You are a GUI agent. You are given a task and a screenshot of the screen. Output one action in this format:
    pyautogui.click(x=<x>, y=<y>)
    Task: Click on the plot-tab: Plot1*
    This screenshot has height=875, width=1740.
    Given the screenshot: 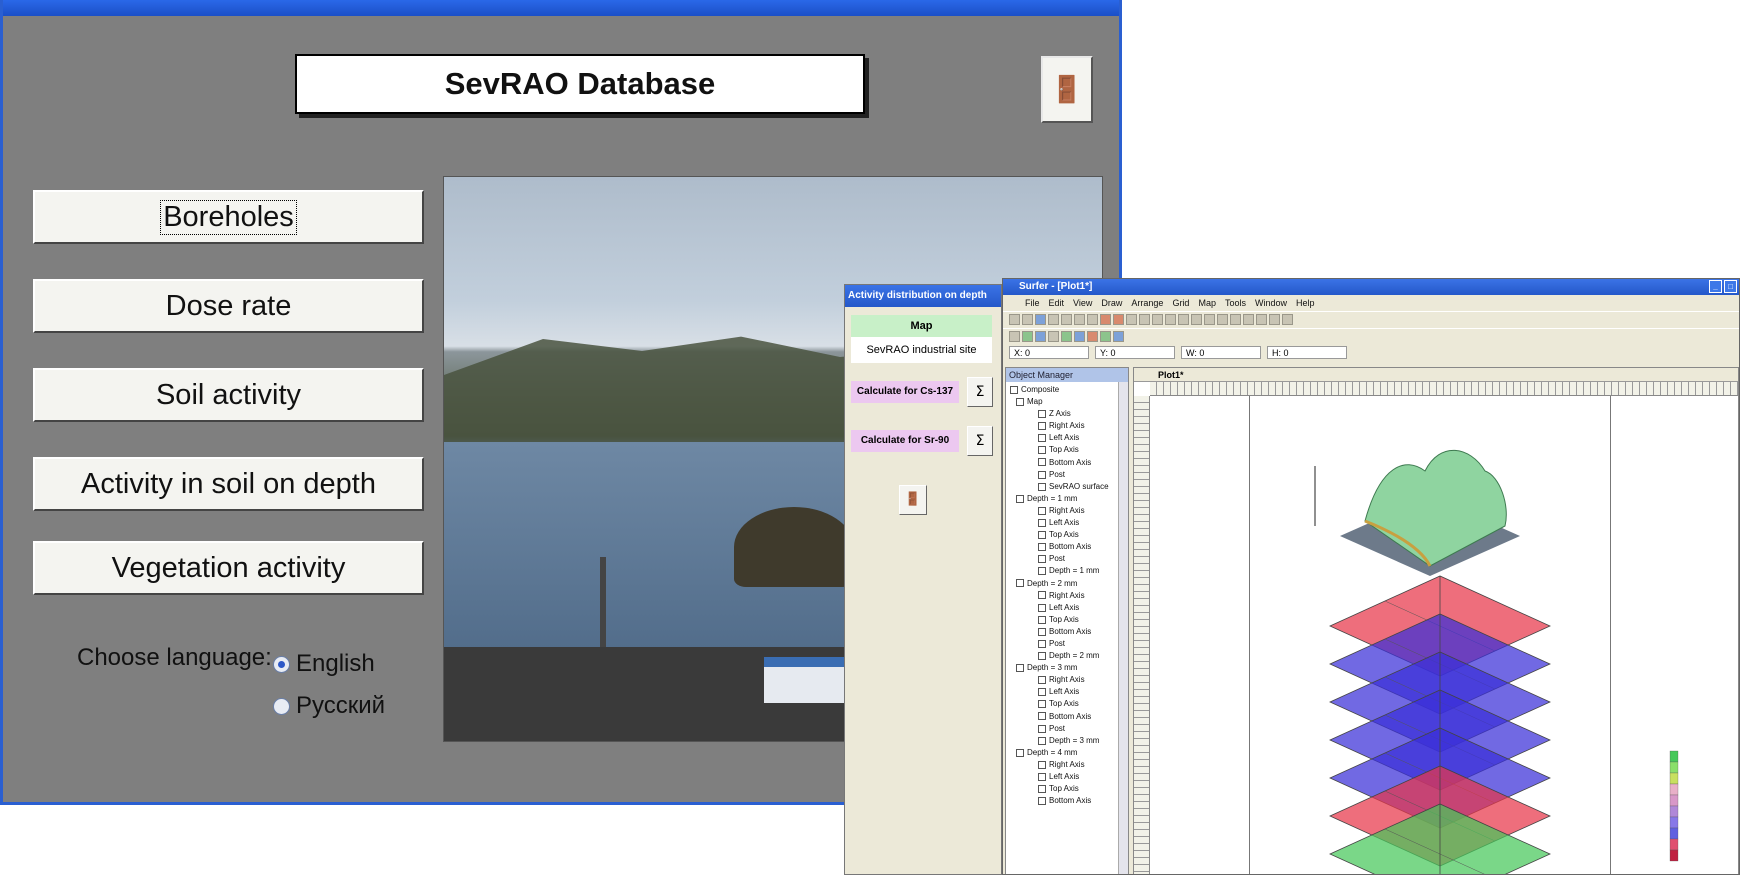 What is the action you would take?
    pyautogui.click(x=1436, y=375)
    